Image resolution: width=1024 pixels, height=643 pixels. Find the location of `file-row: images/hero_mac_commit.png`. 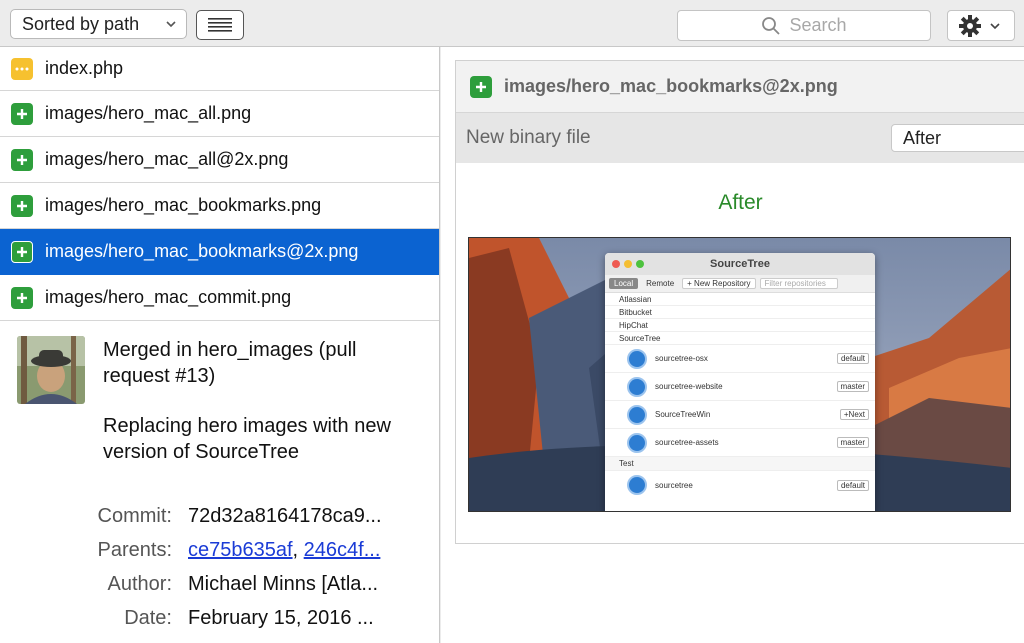

file-row: images/hero_mac_commit.png is located at coordinates (219, 298).